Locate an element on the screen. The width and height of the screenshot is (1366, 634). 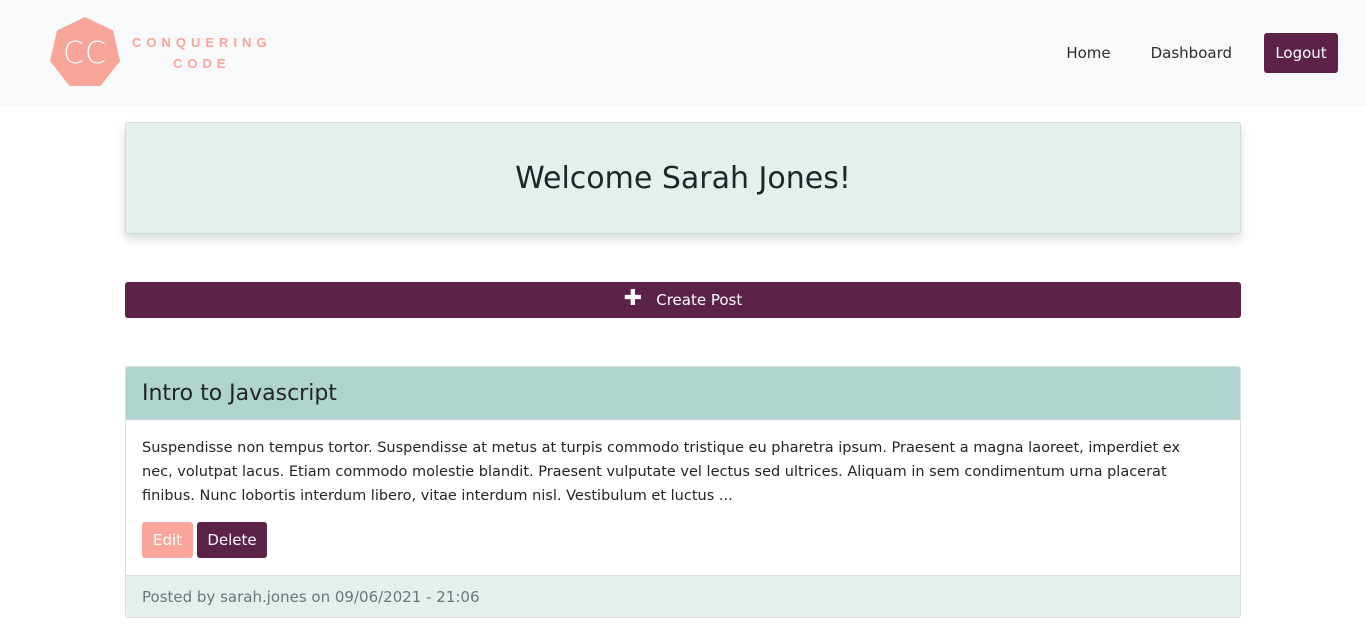
logout-button: Logout is located at coordinates (1301, 53).